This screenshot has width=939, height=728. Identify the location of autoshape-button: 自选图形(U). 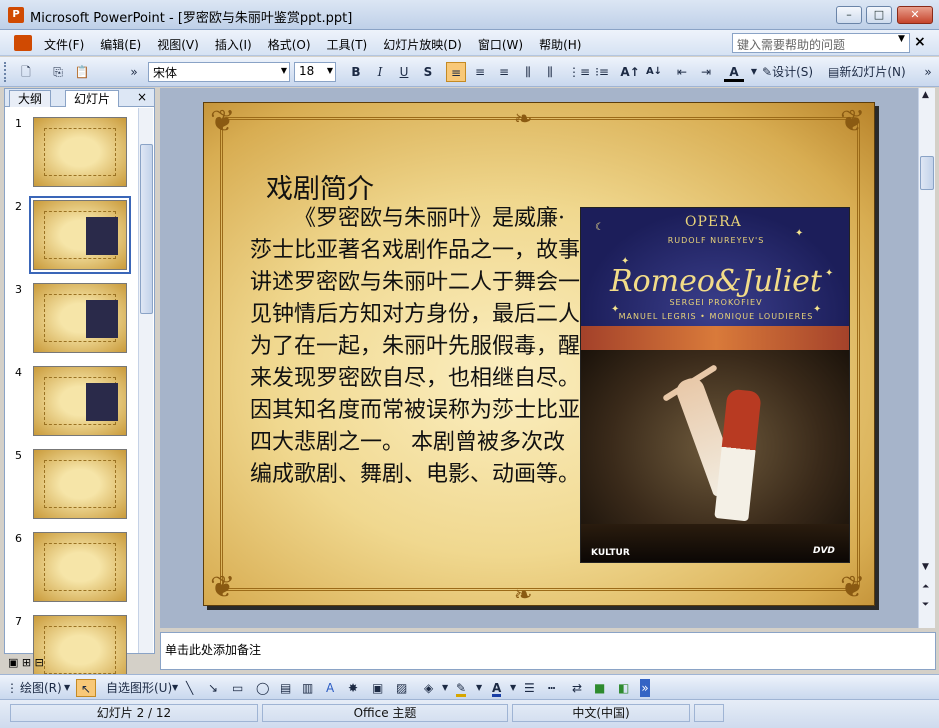
(139, 688).